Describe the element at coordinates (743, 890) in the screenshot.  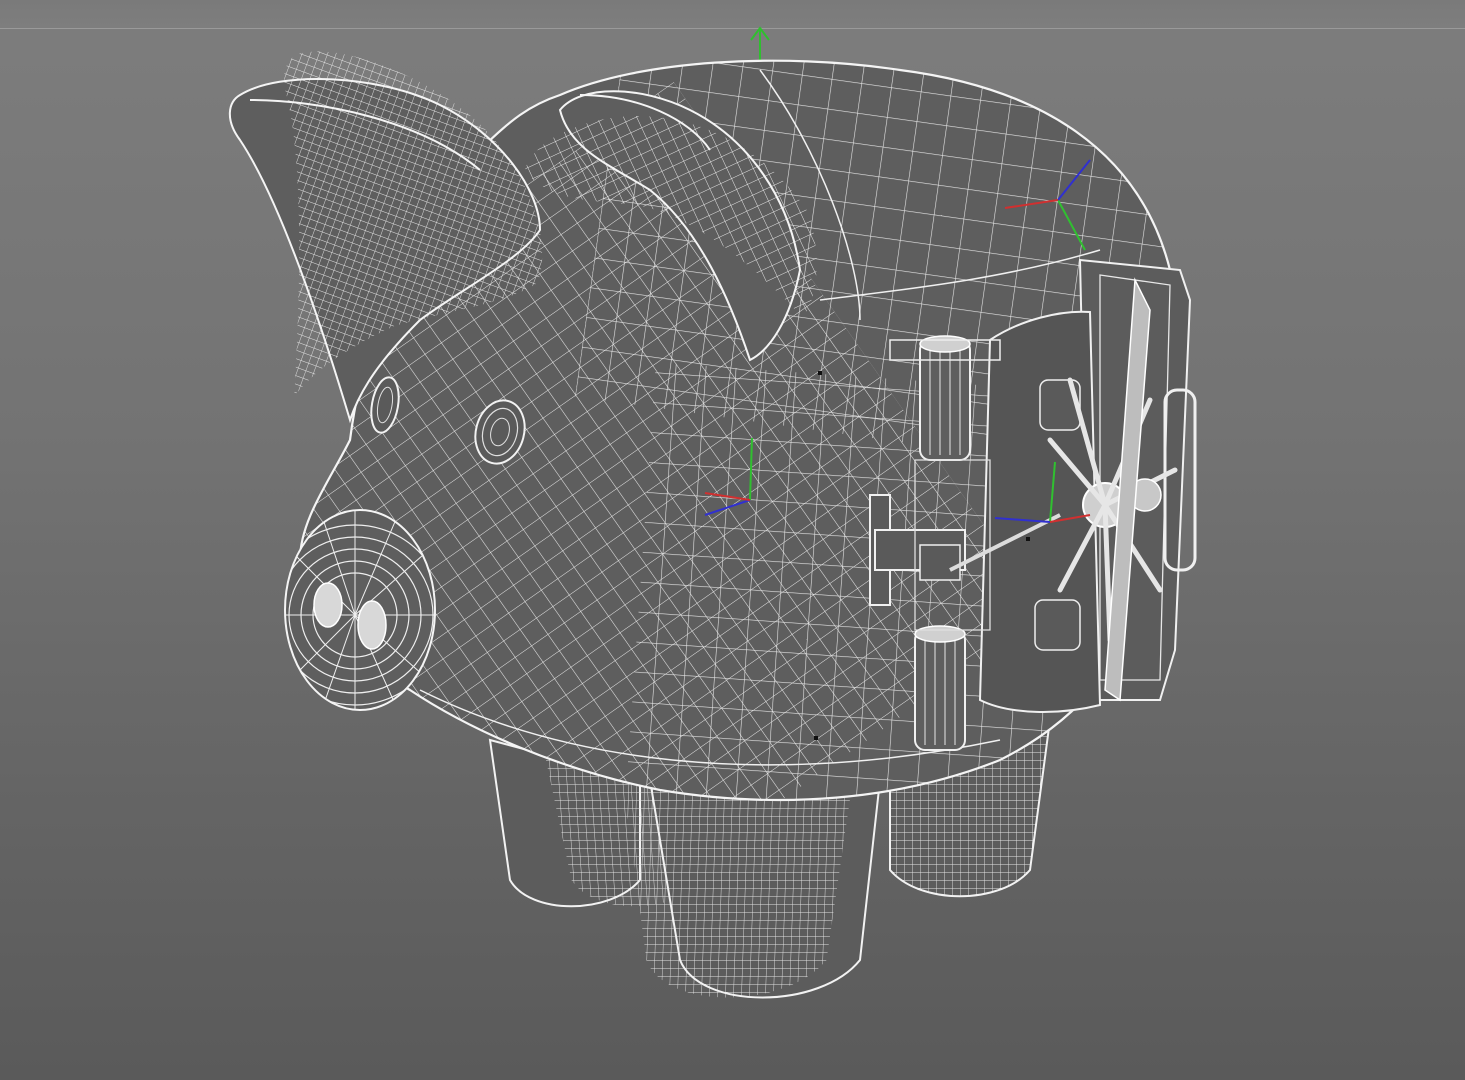
I see `pig-leg-front-right` at that location.